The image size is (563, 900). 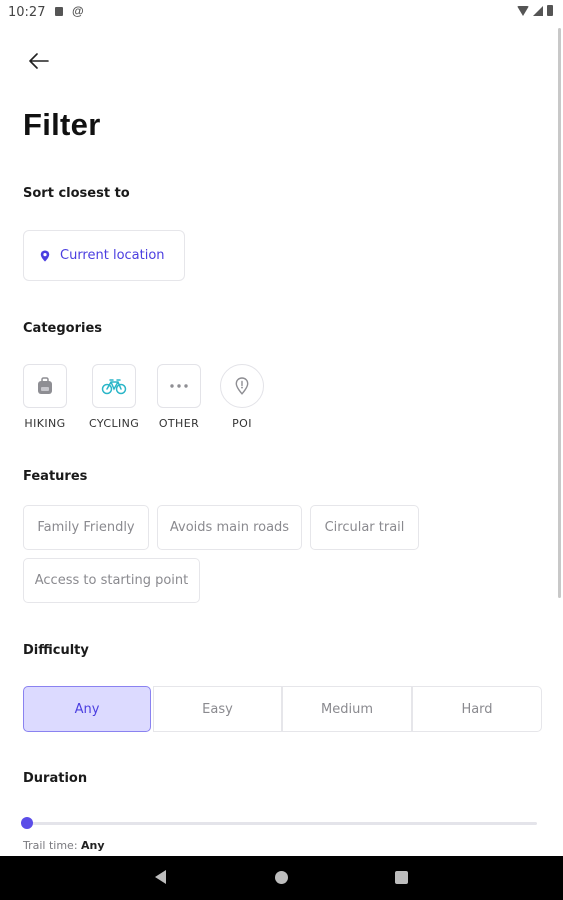 What do you see at coordinates (160, 877) in the screenshot?
I see `nav-back-icon` at bounding box center [160, 877].